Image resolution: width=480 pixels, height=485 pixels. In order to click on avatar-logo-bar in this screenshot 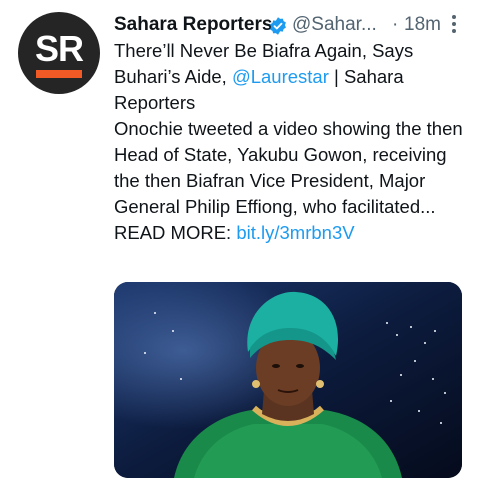, I will do `click(59, 74)`.